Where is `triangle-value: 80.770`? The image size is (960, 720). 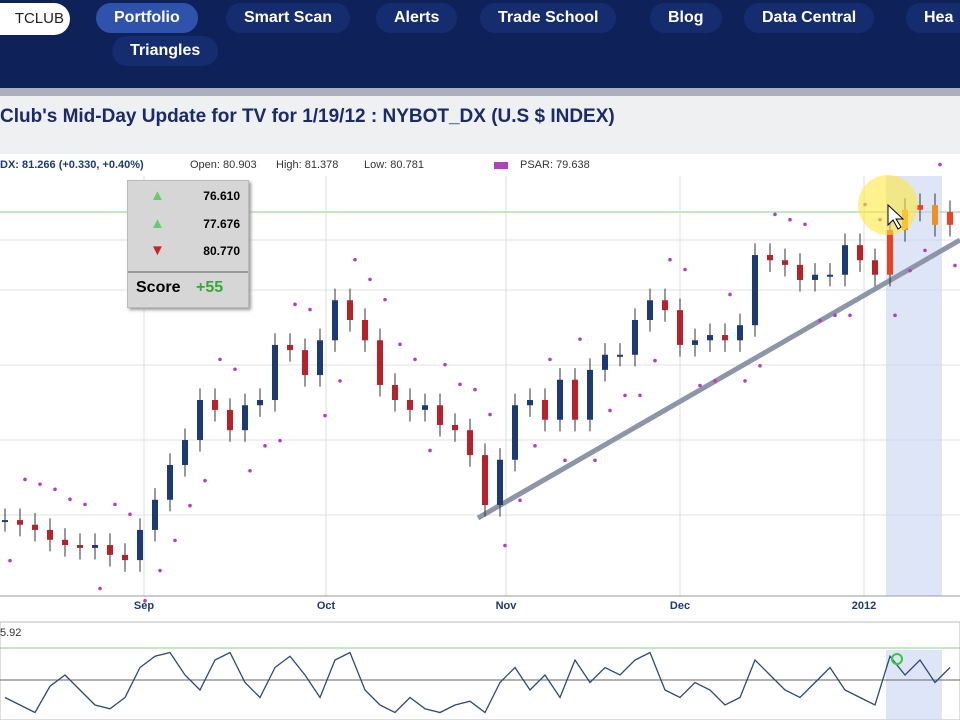 triangle-value: 80.770 is located at coordinates (221, 251).